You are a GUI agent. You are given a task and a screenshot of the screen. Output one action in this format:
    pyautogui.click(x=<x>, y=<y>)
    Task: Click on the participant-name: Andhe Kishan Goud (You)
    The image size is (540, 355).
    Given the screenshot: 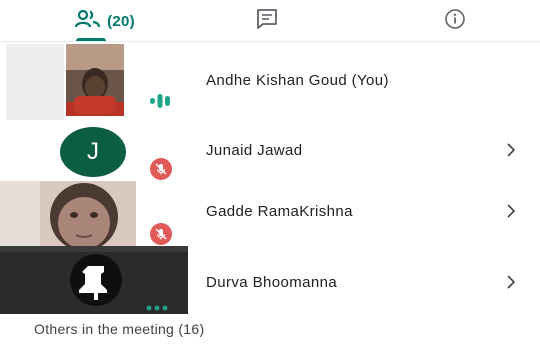 What is the action you would take?
    pyautogui.click(x=297, y=80)
    